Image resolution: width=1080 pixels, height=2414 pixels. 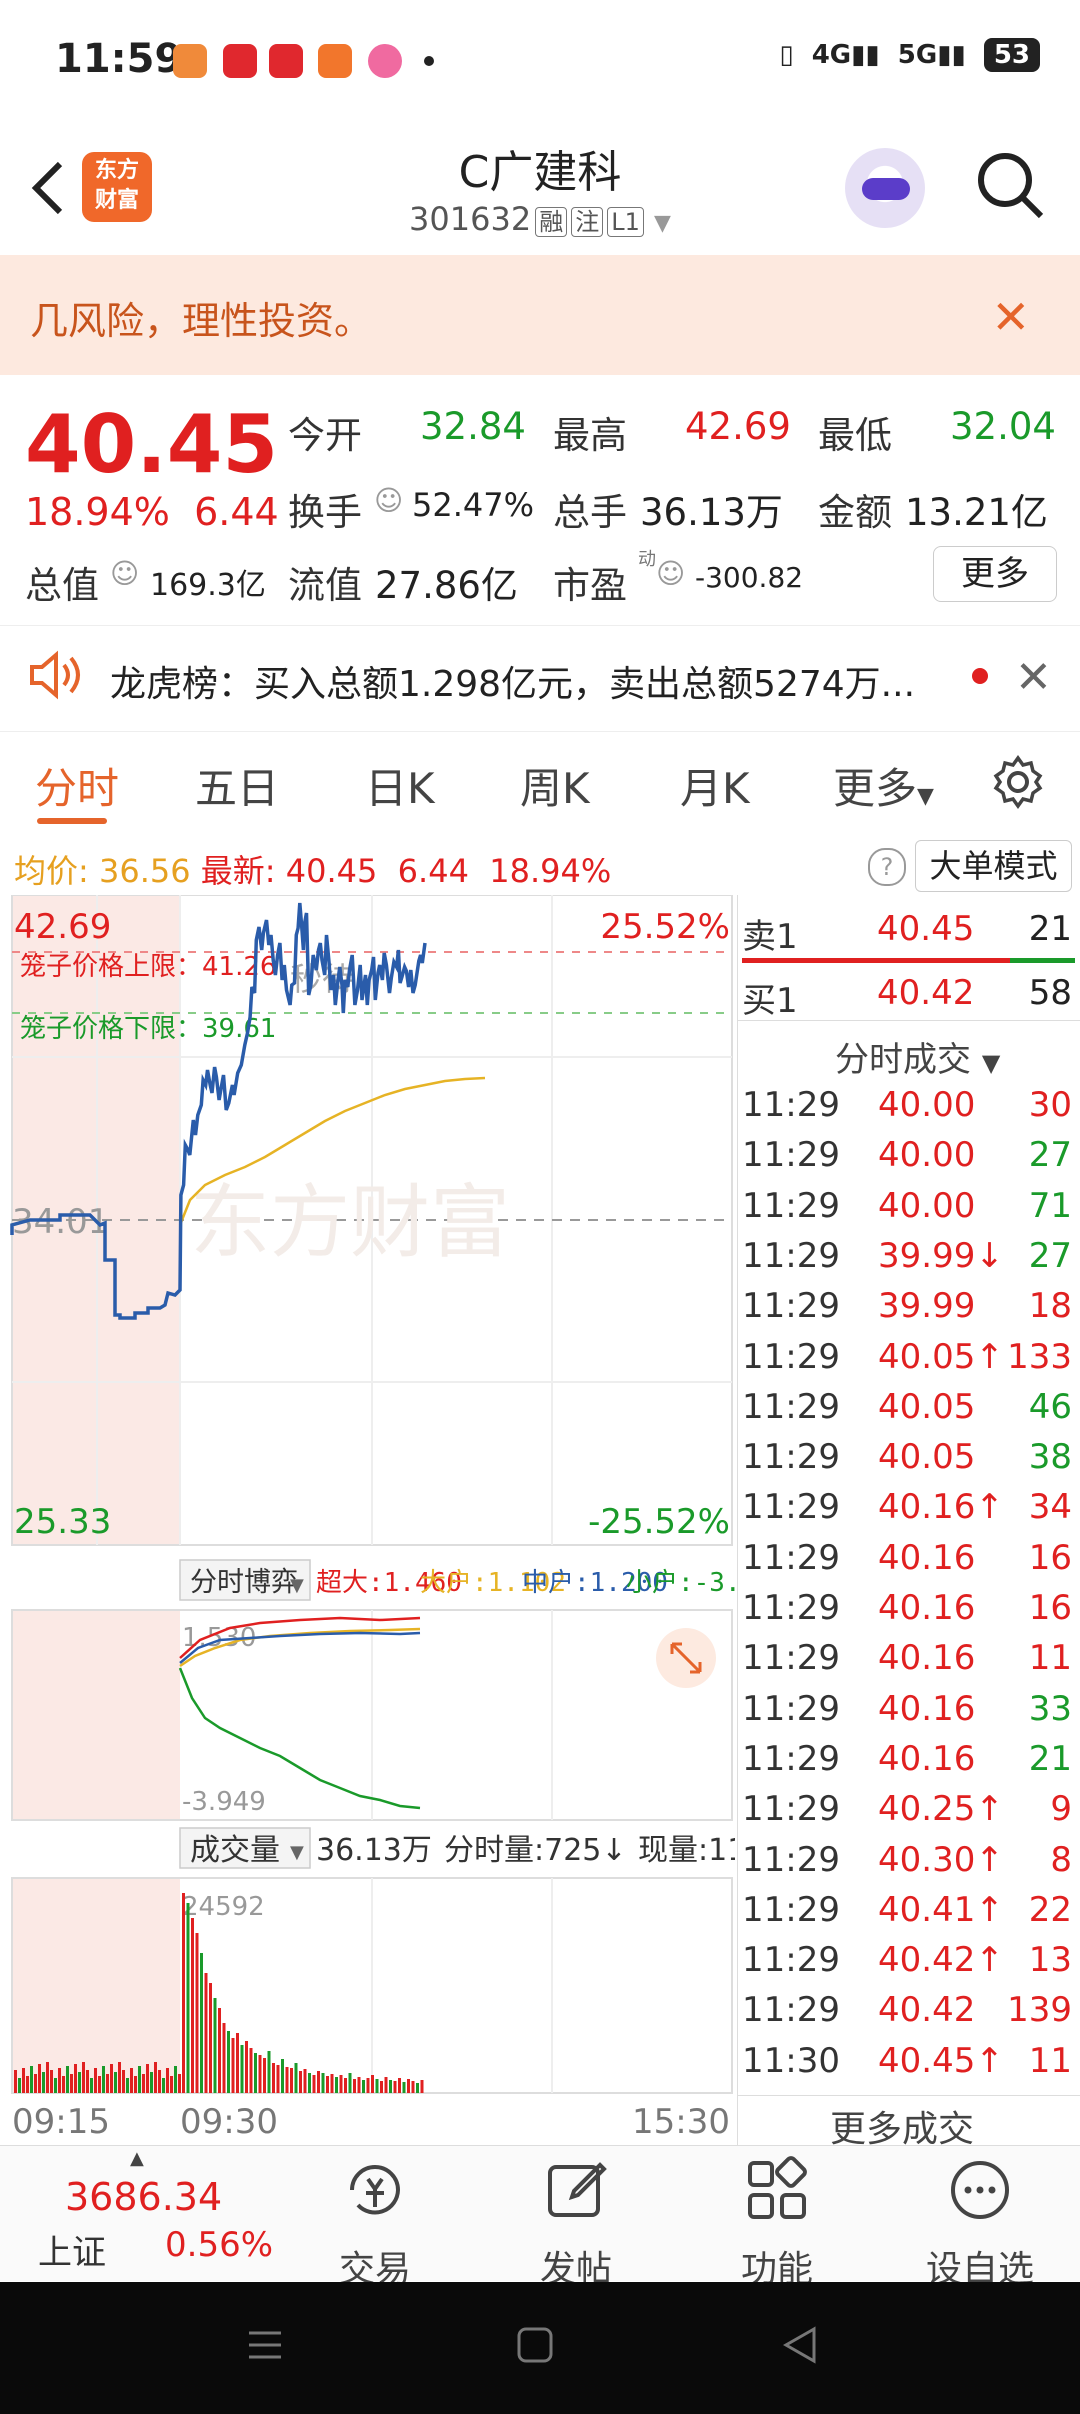 What do you see at coordinates (1061, 1859) in the screenshot?
I see `trade-volume: 8` at bounding box center [1061, 1859].